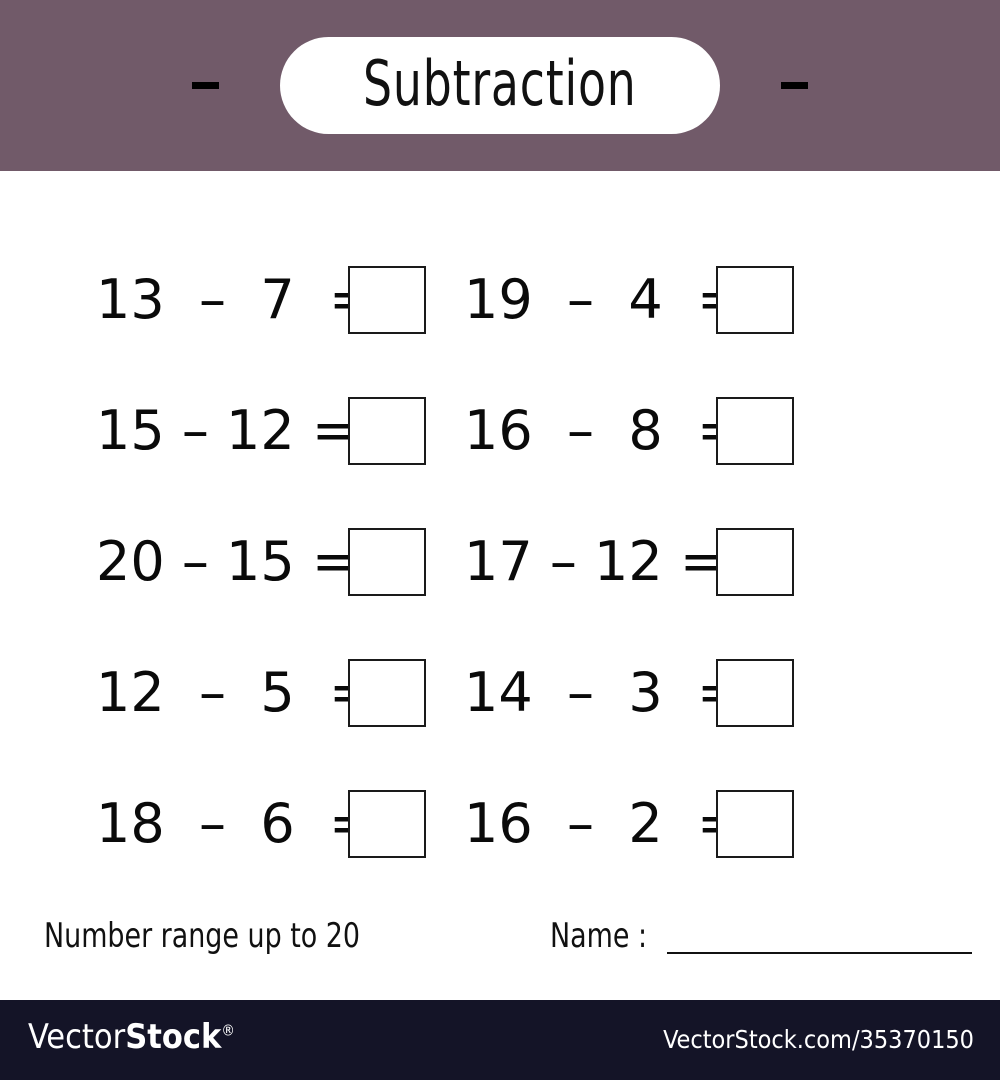  I want to click on problem-expression: 14 – 3 =, so click(603, 692).